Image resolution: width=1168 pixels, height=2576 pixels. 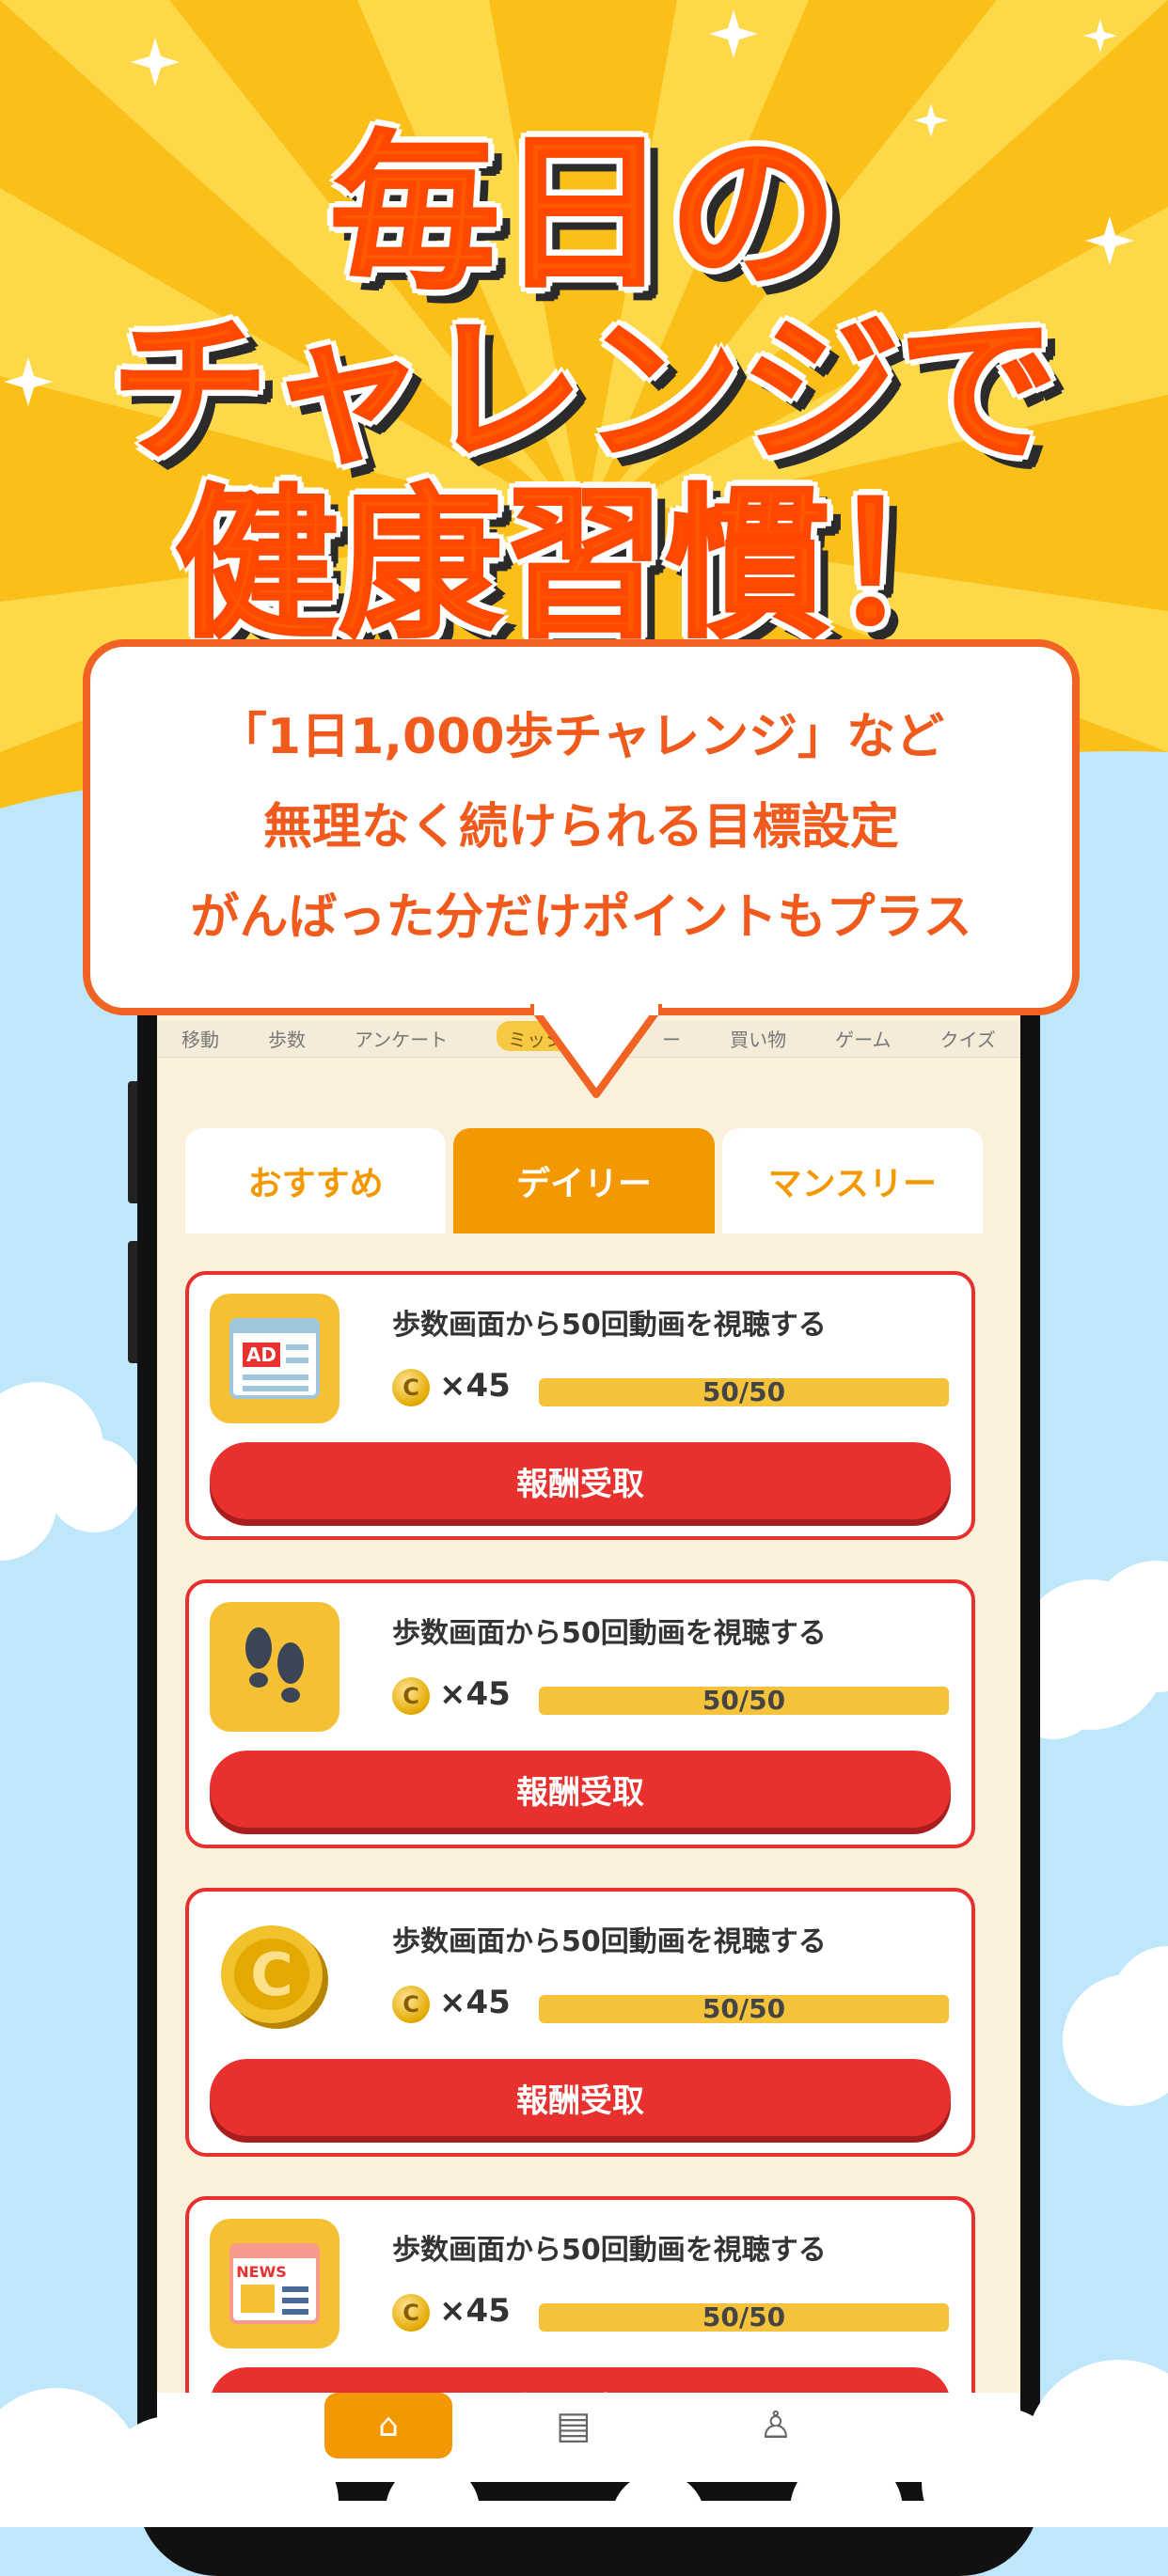 I want to click on coin-symbol: C, so click(x=271, y=1975).